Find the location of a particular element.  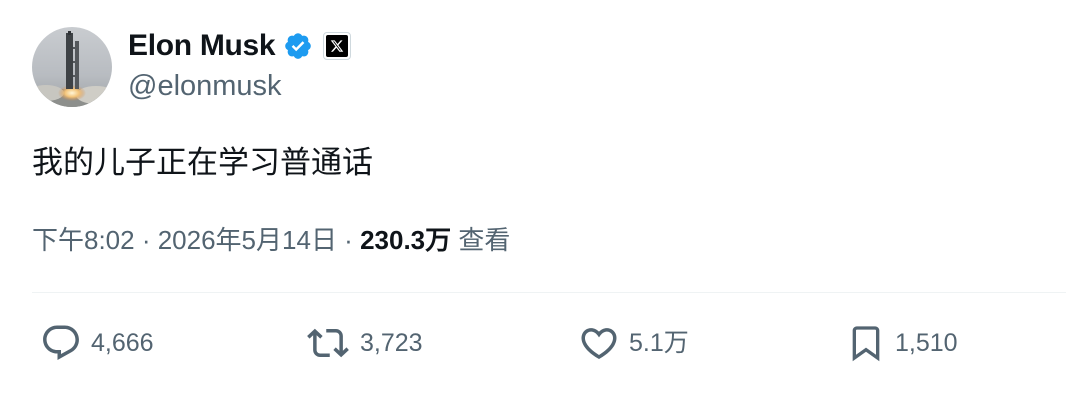

bookmark-button: 1,510 is located at coordinates (902, 343).